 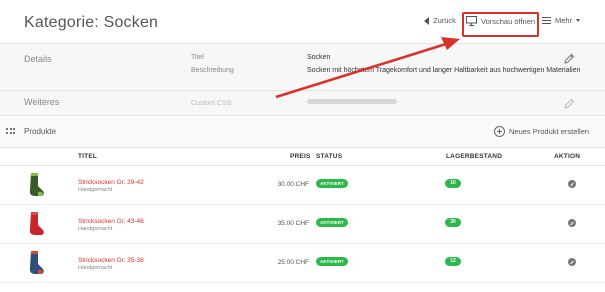 I want to click on stock-badge: 10, so click(x=453, y=183).